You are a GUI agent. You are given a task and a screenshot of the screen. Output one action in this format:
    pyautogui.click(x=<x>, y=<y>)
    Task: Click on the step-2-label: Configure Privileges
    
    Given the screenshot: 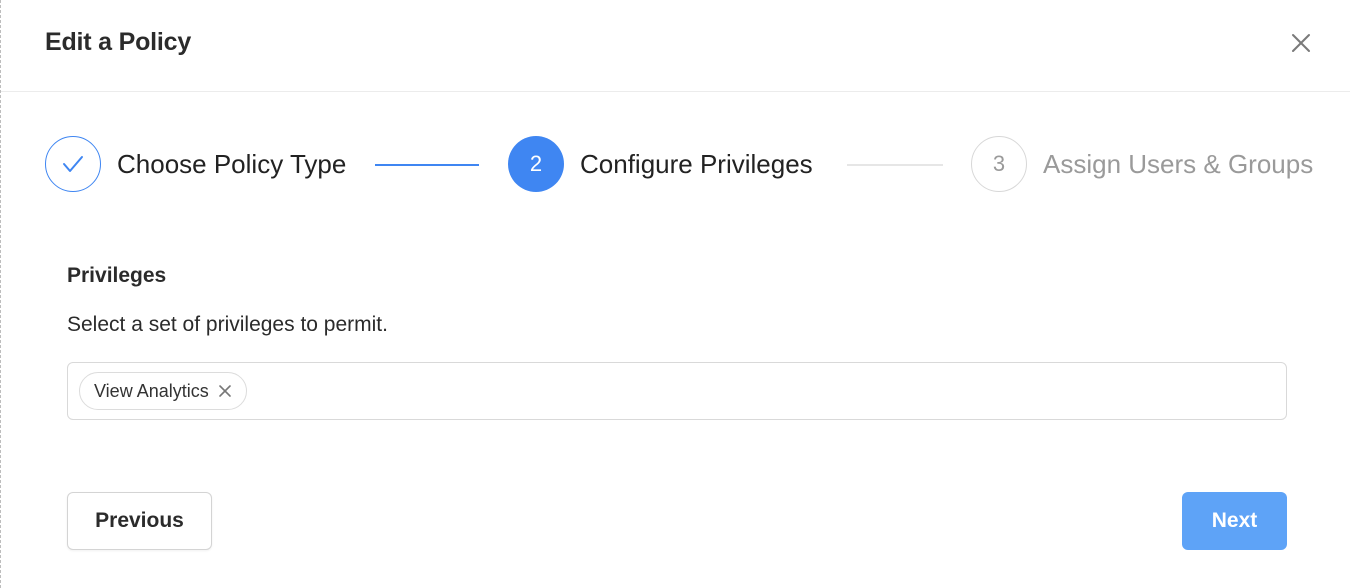 What is the action you would take?
    pyautogui.click(x=696, y=164)
    